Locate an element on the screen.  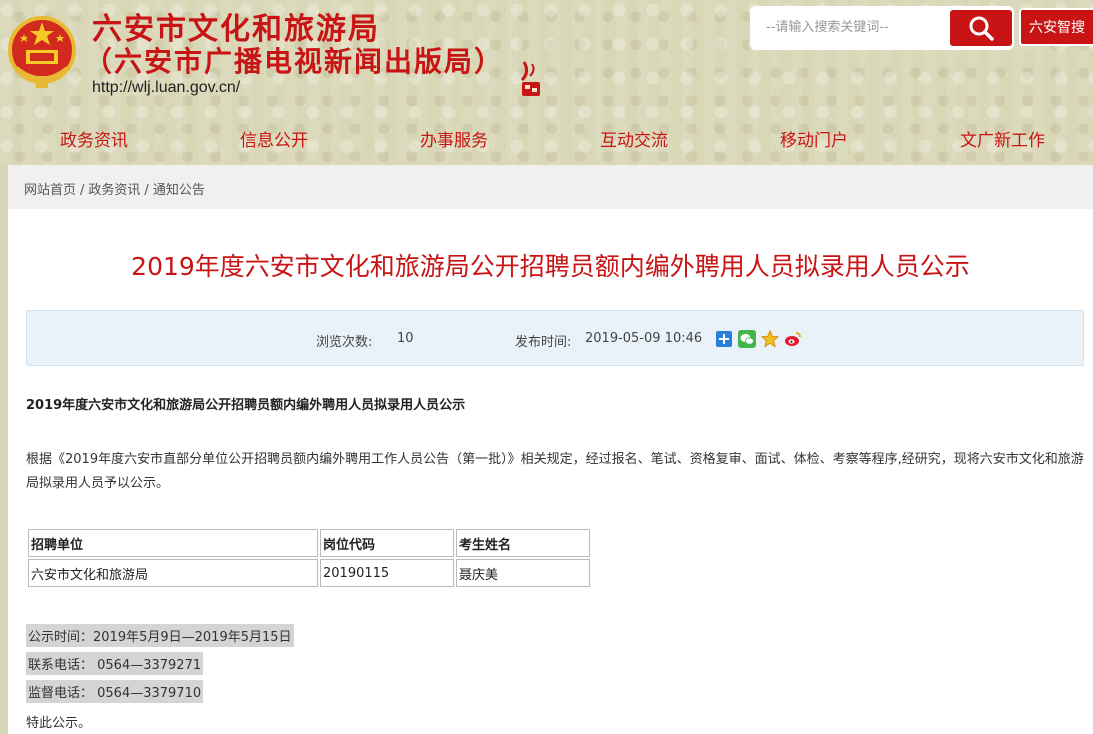
plus-share-icon is located at coordinates (724, 339).